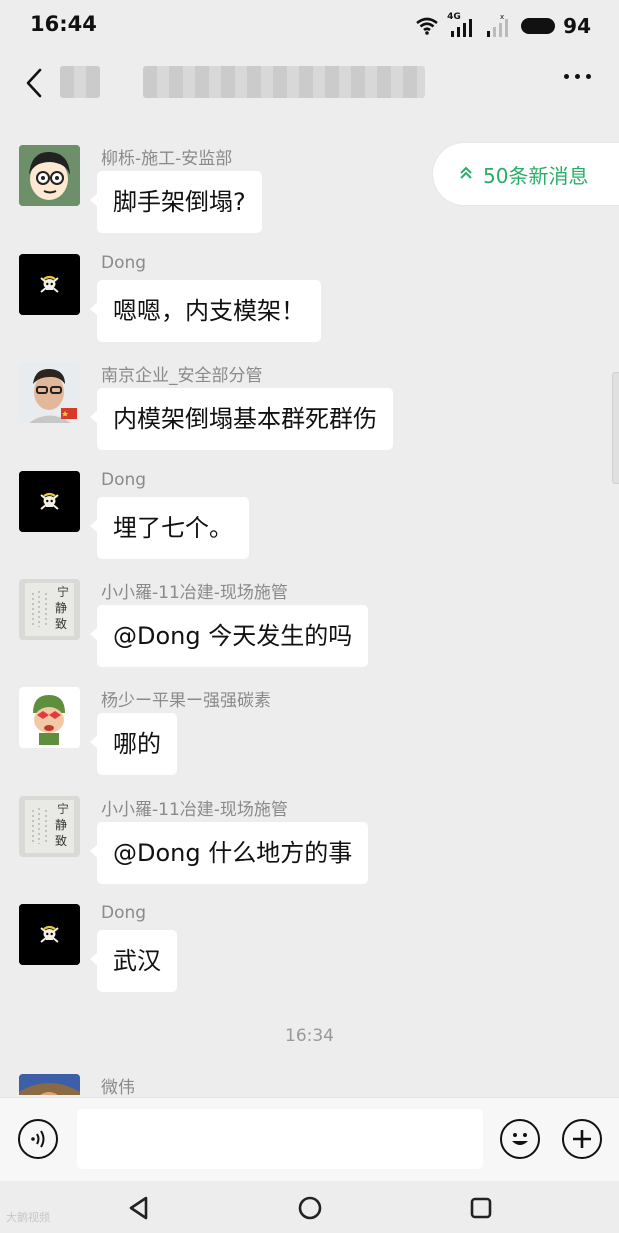 The width and height of the screenshot is (619, 1233). What do you see at coordinates (229, 636) in the screenshot?
I see `message-bubble: @Dong 今天发生的吗` at bounding box center [229, 636].